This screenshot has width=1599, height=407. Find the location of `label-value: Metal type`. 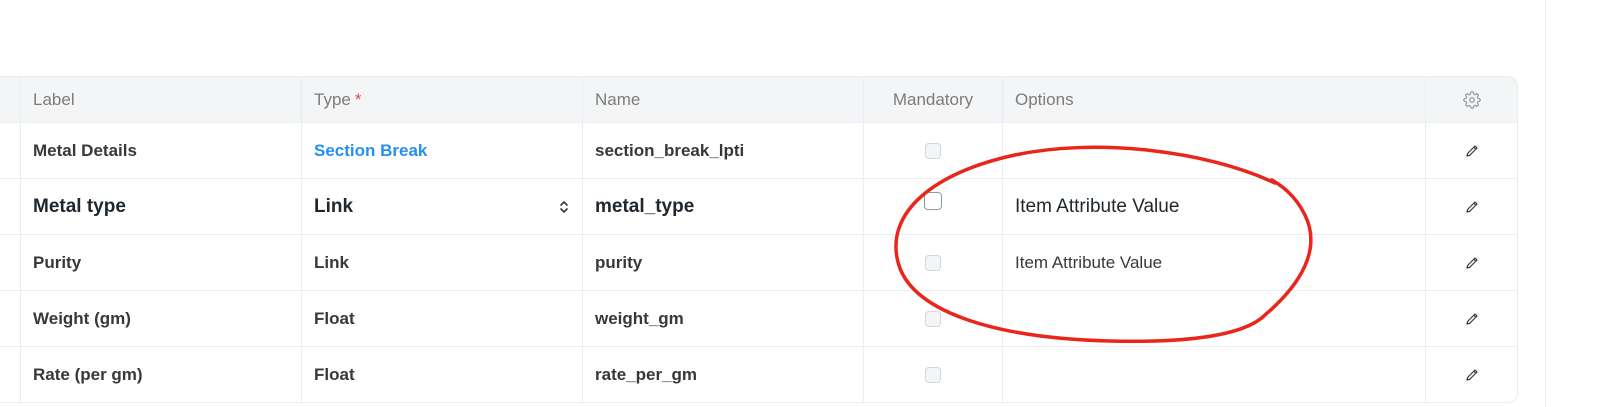

label-value: Metal type is located at coordinates (79, 206).